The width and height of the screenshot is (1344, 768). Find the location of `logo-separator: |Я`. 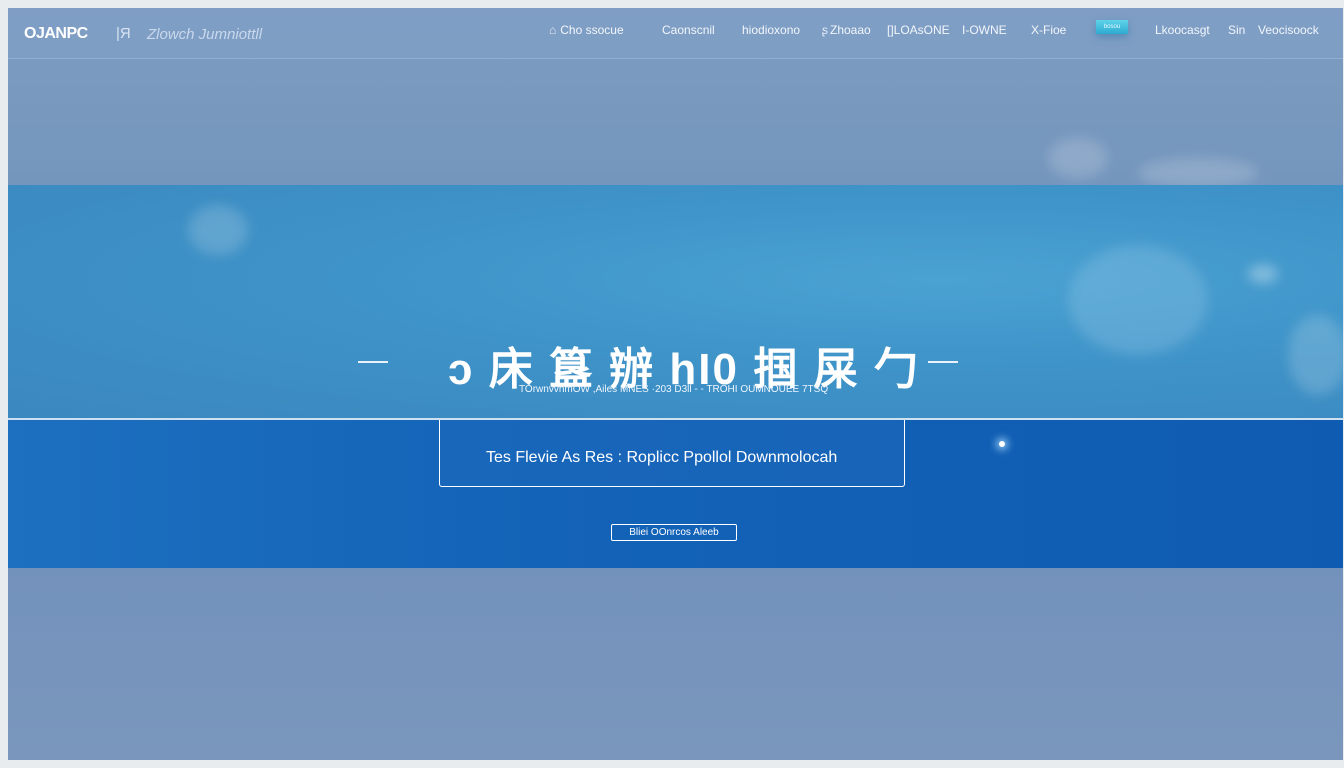

logo-separator: |Я is located at coordinates (123, 33).